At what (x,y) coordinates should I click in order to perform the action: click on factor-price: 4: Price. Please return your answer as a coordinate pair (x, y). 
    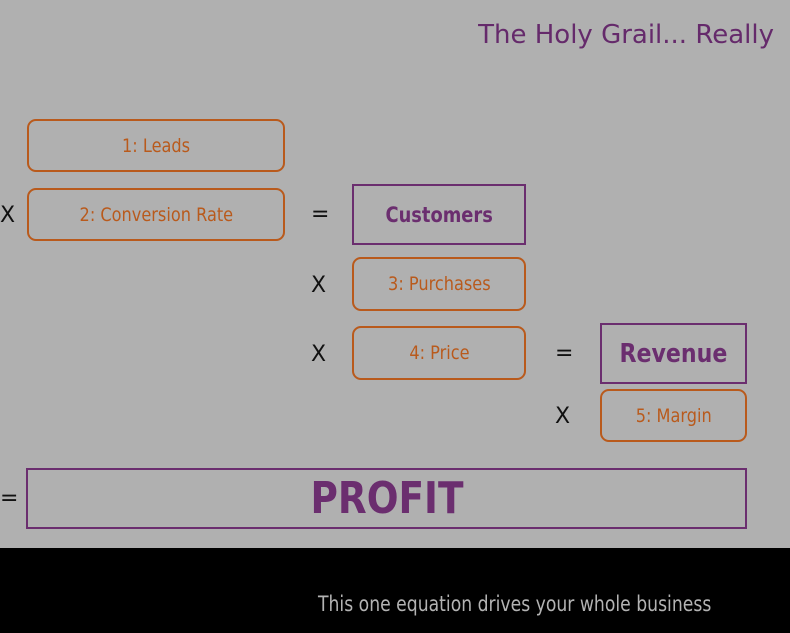
    Looking at the image, I should click on (439, 353).